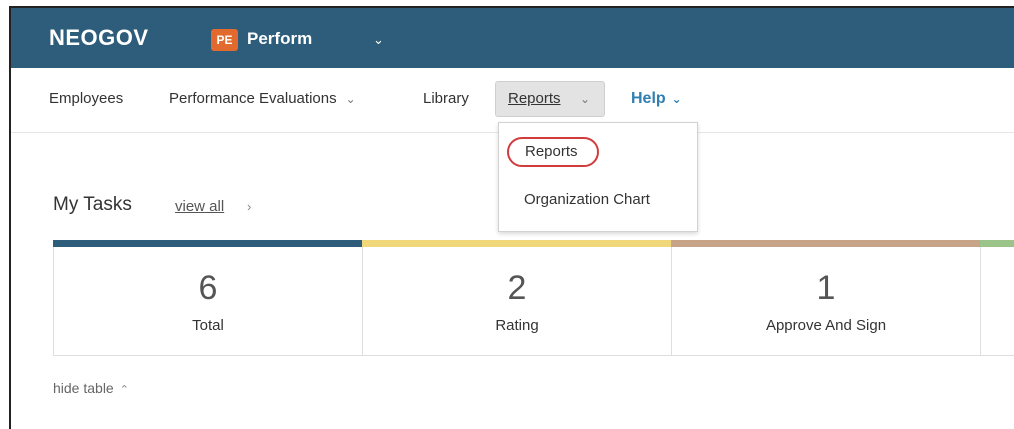  What do you see at coordinates (826, 325) in the screenshot?
I see `task-label: Approve And Sign` at bounding box center [826, 325].